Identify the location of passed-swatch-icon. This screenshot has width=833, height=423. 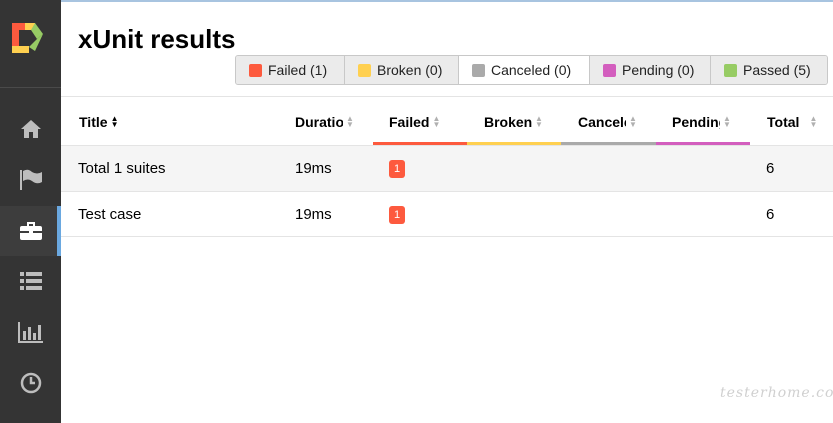
(730, 70).